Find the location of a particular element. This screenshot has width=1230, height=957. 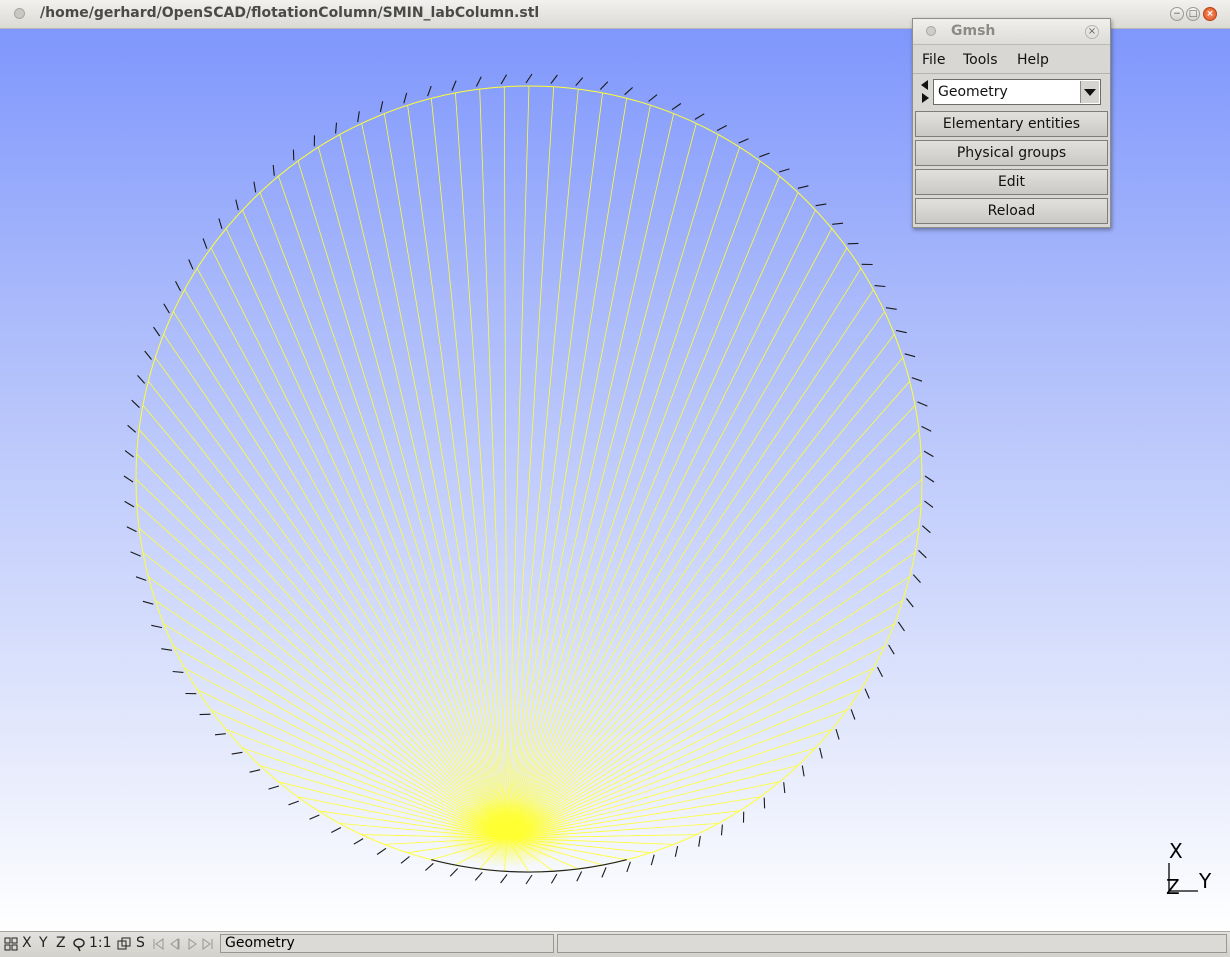

physical-groups-button: Physical groups is located at coordinates (1011, 153).